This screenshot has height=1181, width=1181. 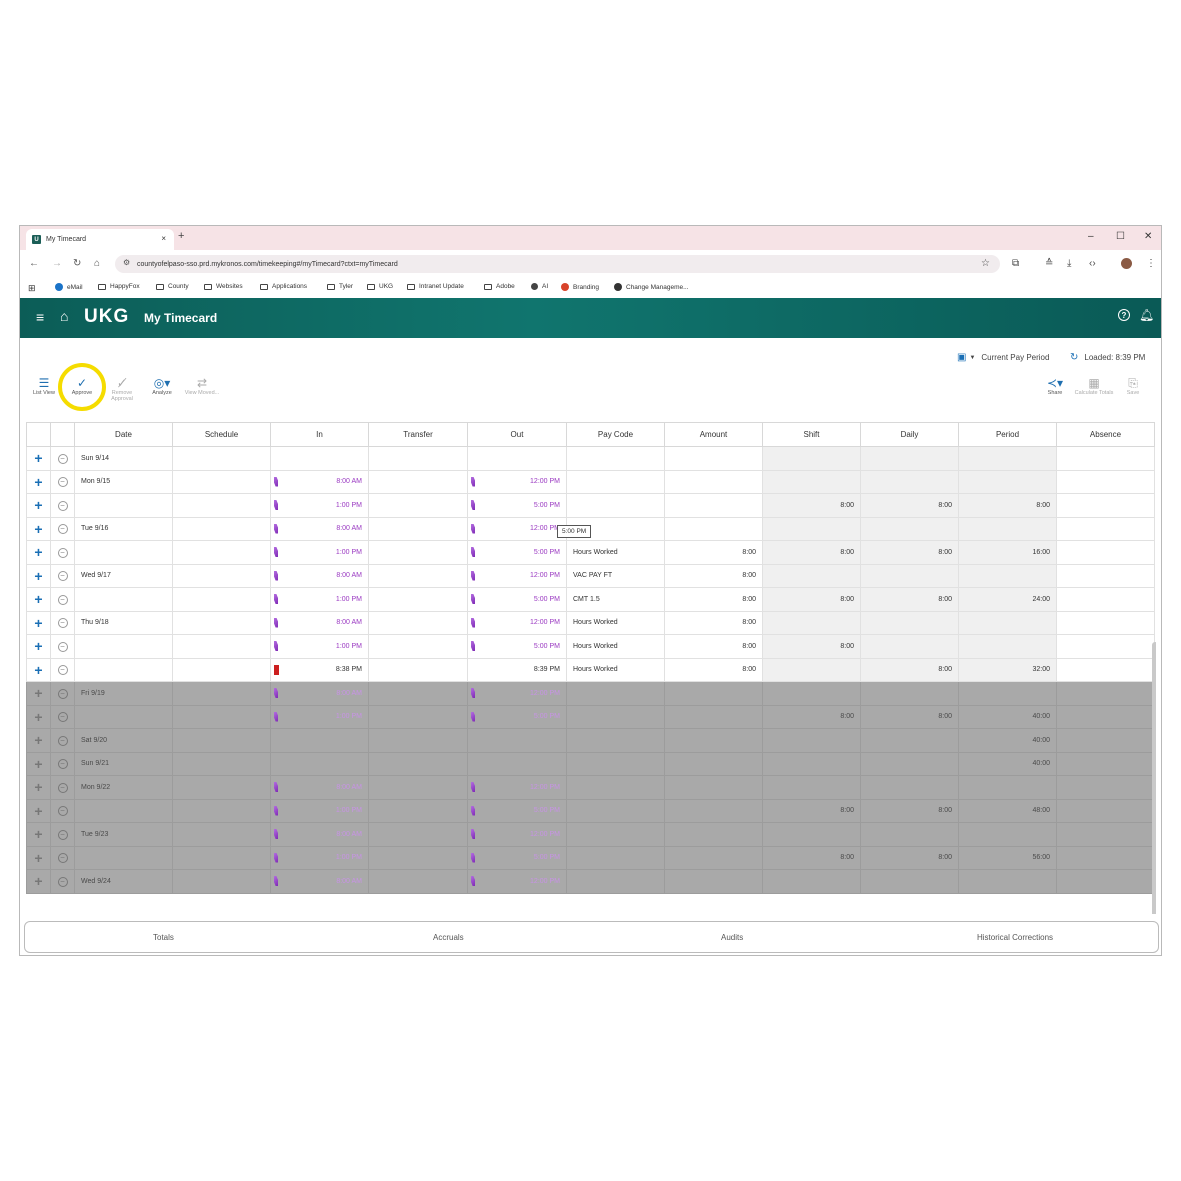 What do you see at coordinates (590, 810) in the screenshot?
I see `table-row: + −1:00 PM 5:00 PM 8:00 8:00 48:00` at bounding box center [590, 810].